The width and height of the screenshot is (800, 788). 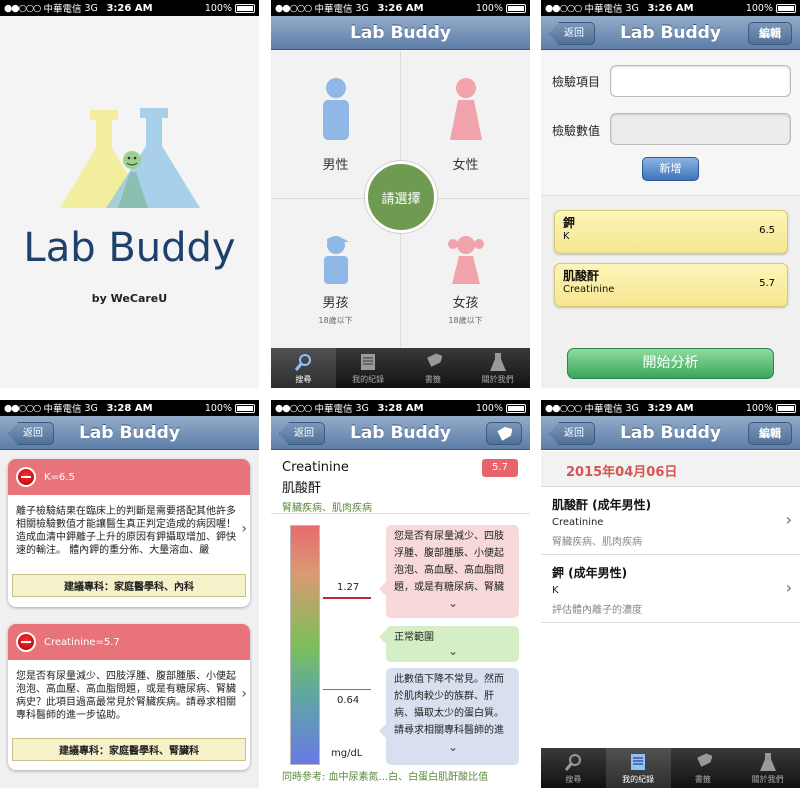 What do you see at coordinates (465, 320) in the screenshot?
I see `girl-age-note: 18歲以下` at bounding box center [465, 320].